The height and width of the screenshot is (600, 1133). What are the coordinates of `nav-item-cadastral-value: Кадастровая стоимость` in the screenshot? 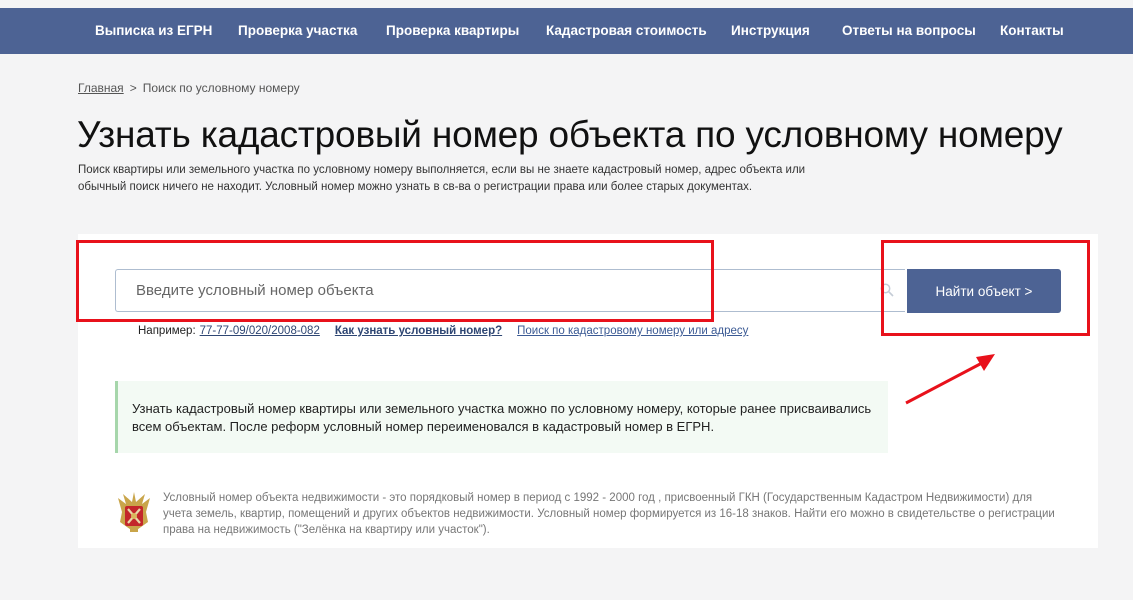 It's located at (626, 30).